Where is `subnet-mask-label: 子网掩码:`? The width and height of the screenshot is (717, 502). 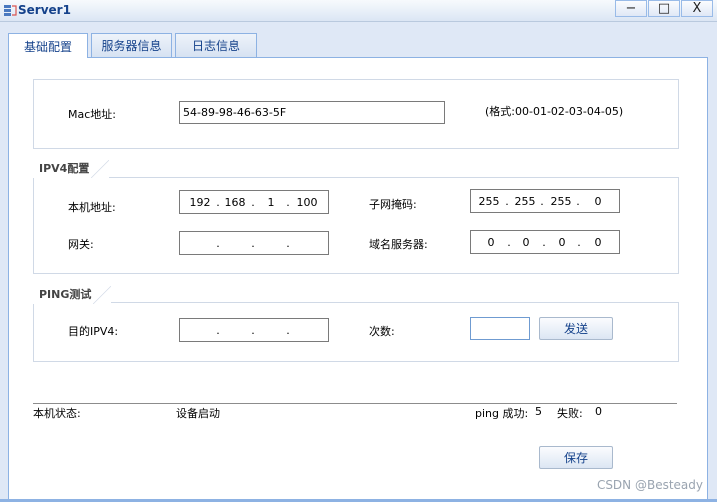
subnet-mask-label: 子网掩码: is located at coordinates (393, 204).